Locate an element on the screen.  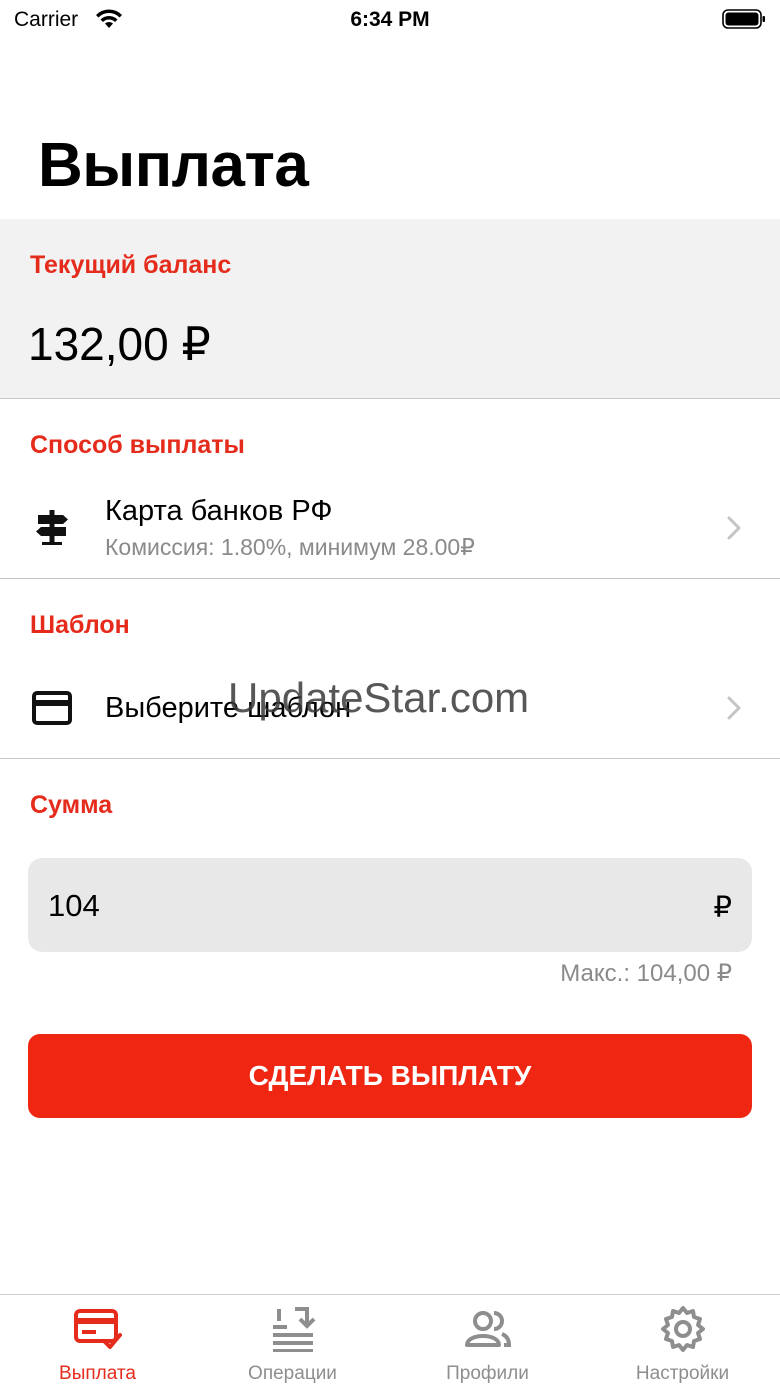
watermark: UpdateStar.com is located at coordinates (379, 697).